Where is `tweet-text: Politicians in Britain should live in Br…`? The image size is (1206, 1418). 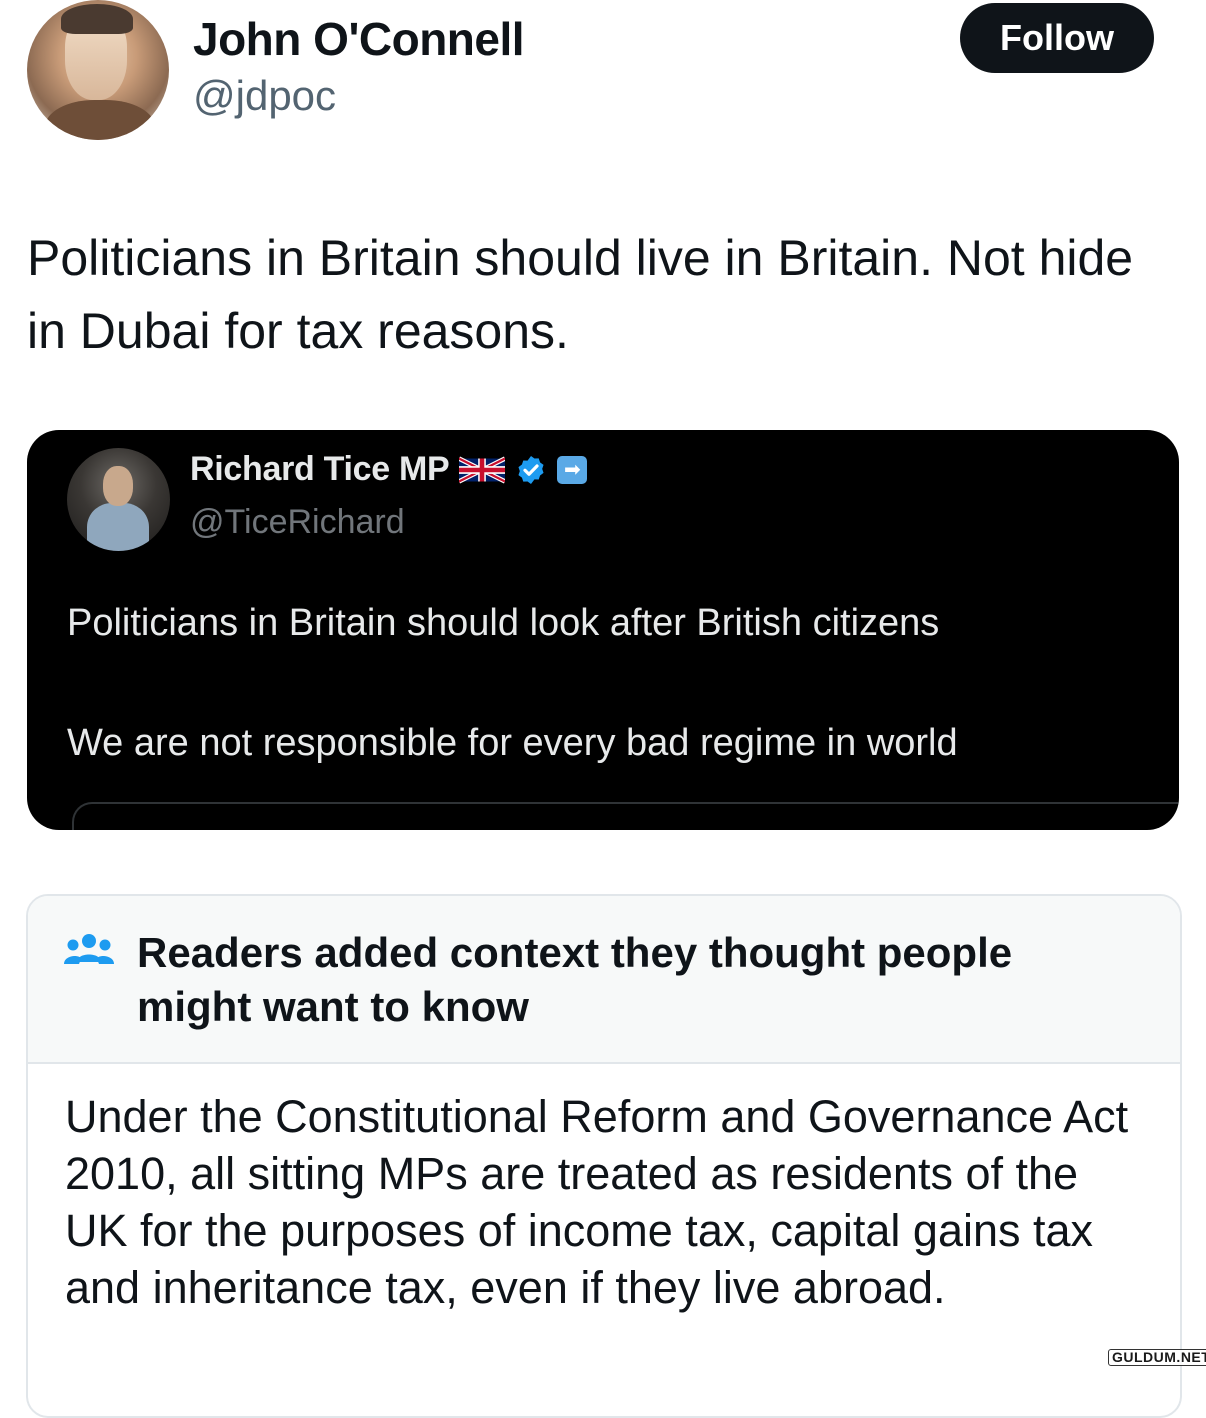 tweet-text: Politicians in Britain should live in Br… is located at coordinates (580, 294).